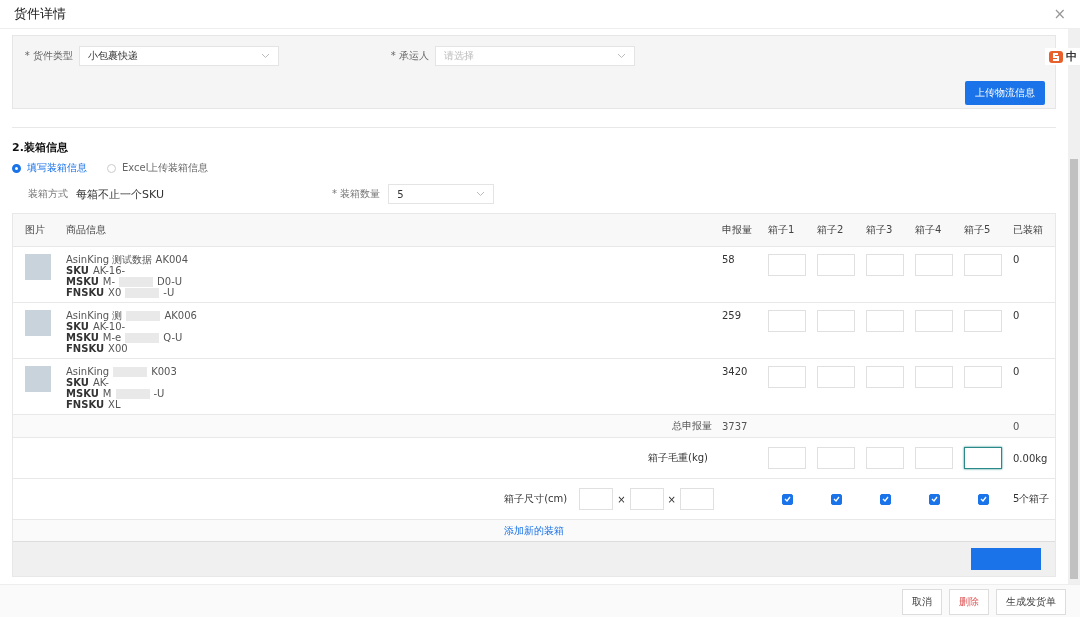 This screenshot has height=617, width=1080. What do you see at coordinates (109, 281) in the screenshot?
I see `text: M-` at bounding box center [109, 281].